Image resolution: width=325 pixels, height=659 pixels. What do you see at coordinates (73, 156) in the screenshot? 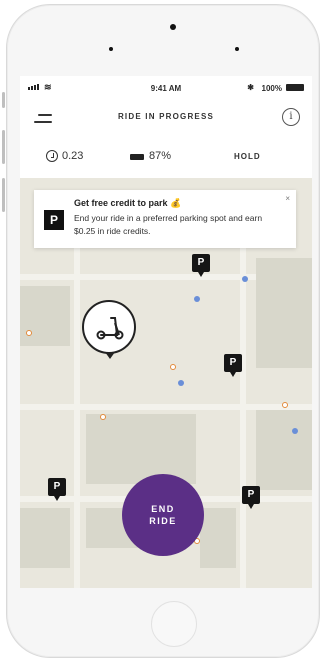
I see `ride-distance: 0.23` at bounding box center [73, 156].